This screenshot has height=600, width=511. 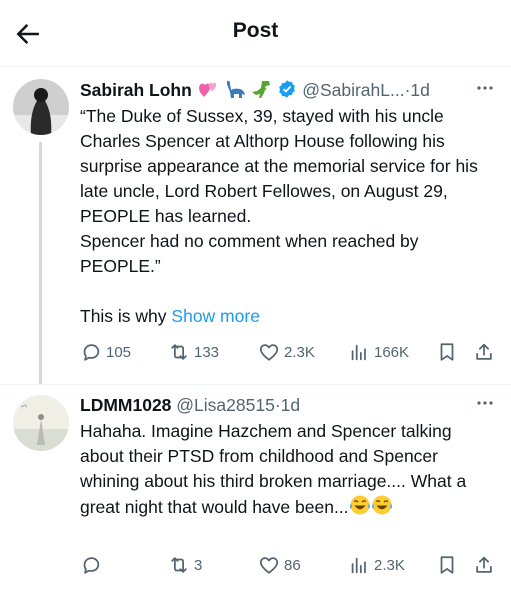 I want to click on reply-button: 105, so click(x=105, y=352).